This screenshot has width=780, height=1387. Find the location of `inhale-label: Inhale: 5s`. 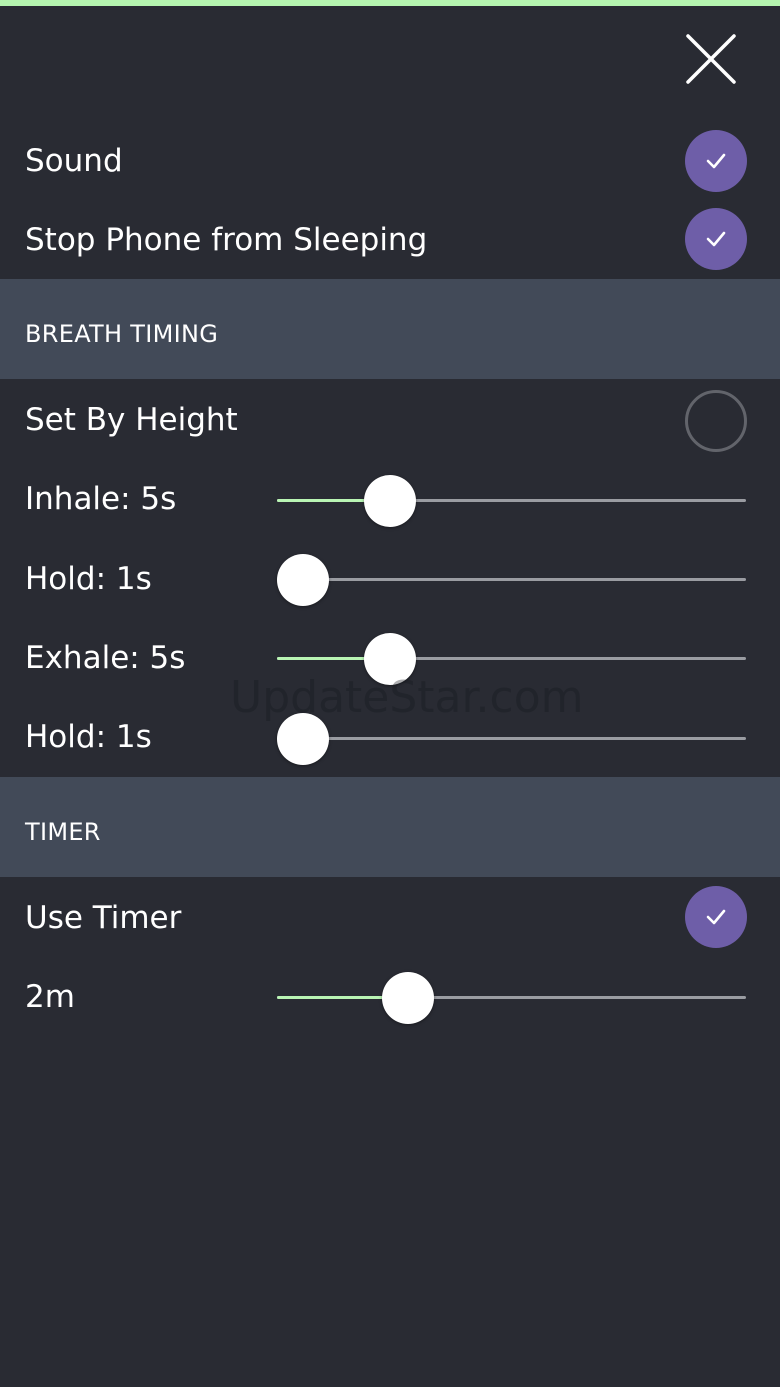

inhale-label: Inhale: 5s is located at coordinates (101, 499).